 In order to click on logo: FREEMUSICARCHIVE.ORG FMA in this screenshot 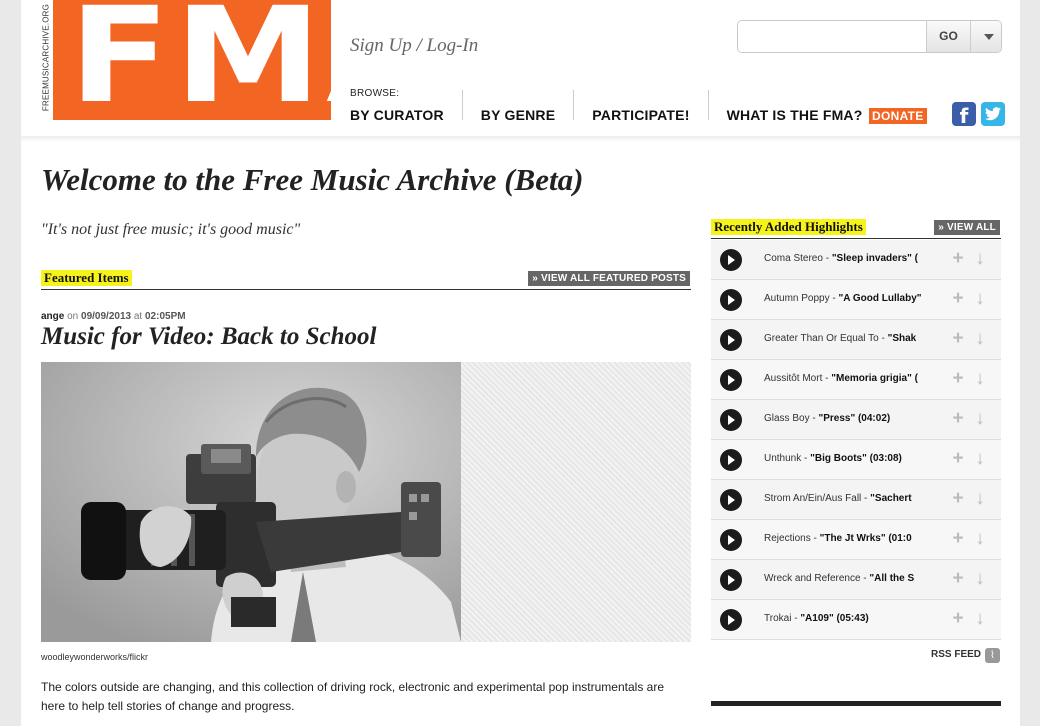, I will do `click(185, 60)`.